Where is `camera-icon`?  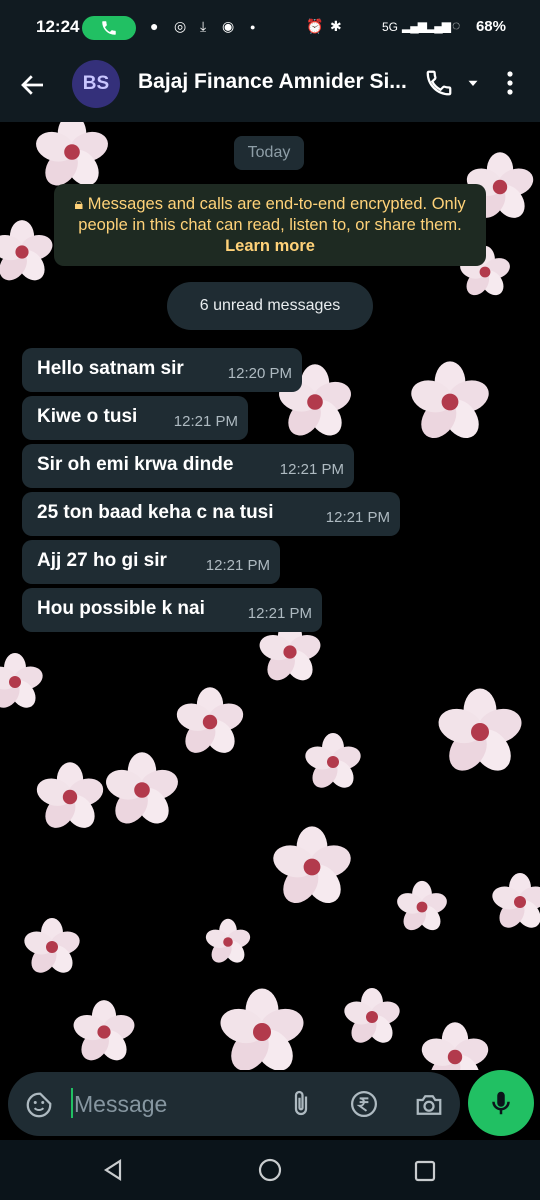 camera-icon is located at coordinates (429, 1105).